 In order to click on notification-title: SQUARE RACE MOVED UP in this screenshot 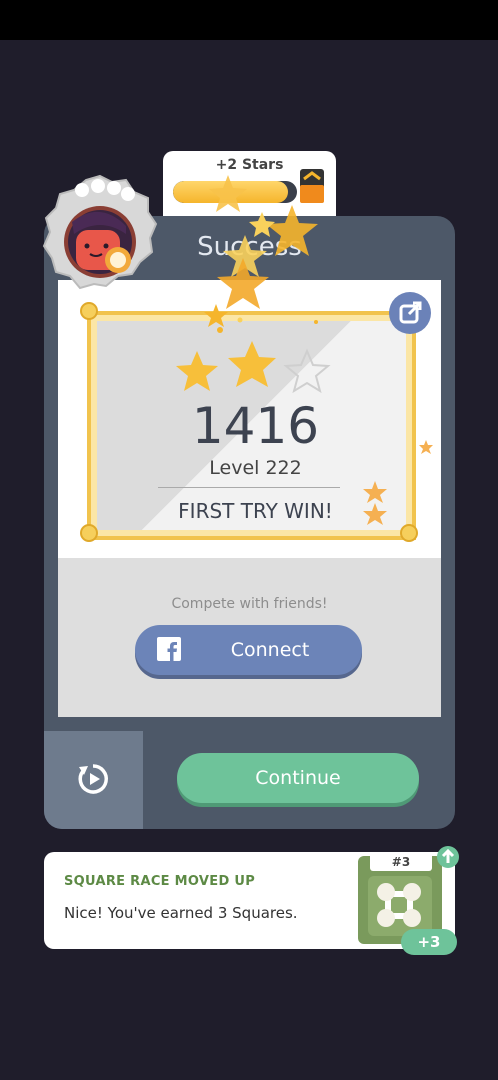, I will do `click(160, 881)`.